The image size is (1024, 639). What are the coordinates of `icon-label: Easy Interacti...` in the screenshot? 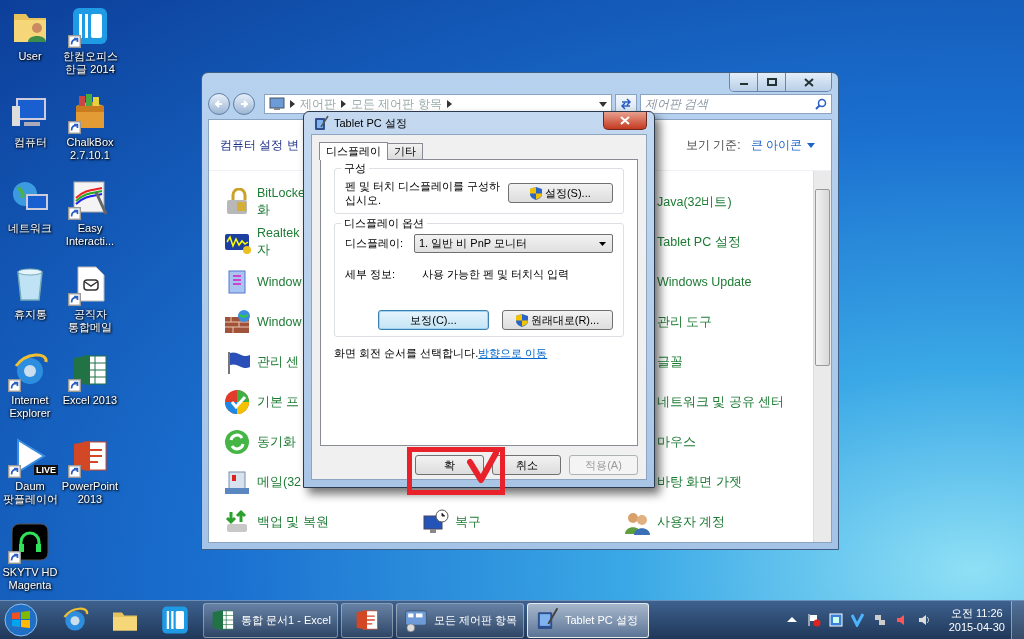 It's located at (90, 235).